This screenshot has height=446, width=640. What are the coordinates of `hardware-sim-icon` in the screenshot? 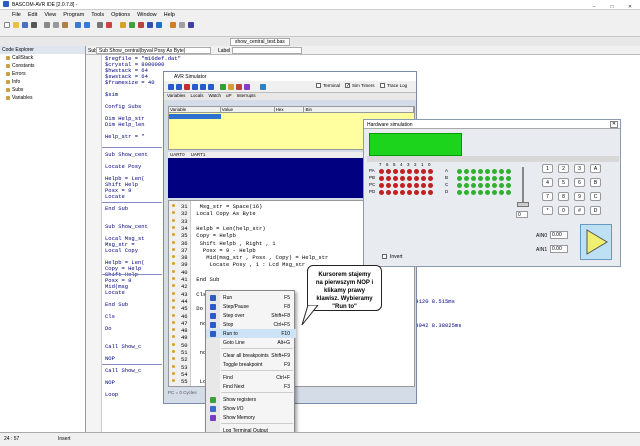 It's located at (263, 87).